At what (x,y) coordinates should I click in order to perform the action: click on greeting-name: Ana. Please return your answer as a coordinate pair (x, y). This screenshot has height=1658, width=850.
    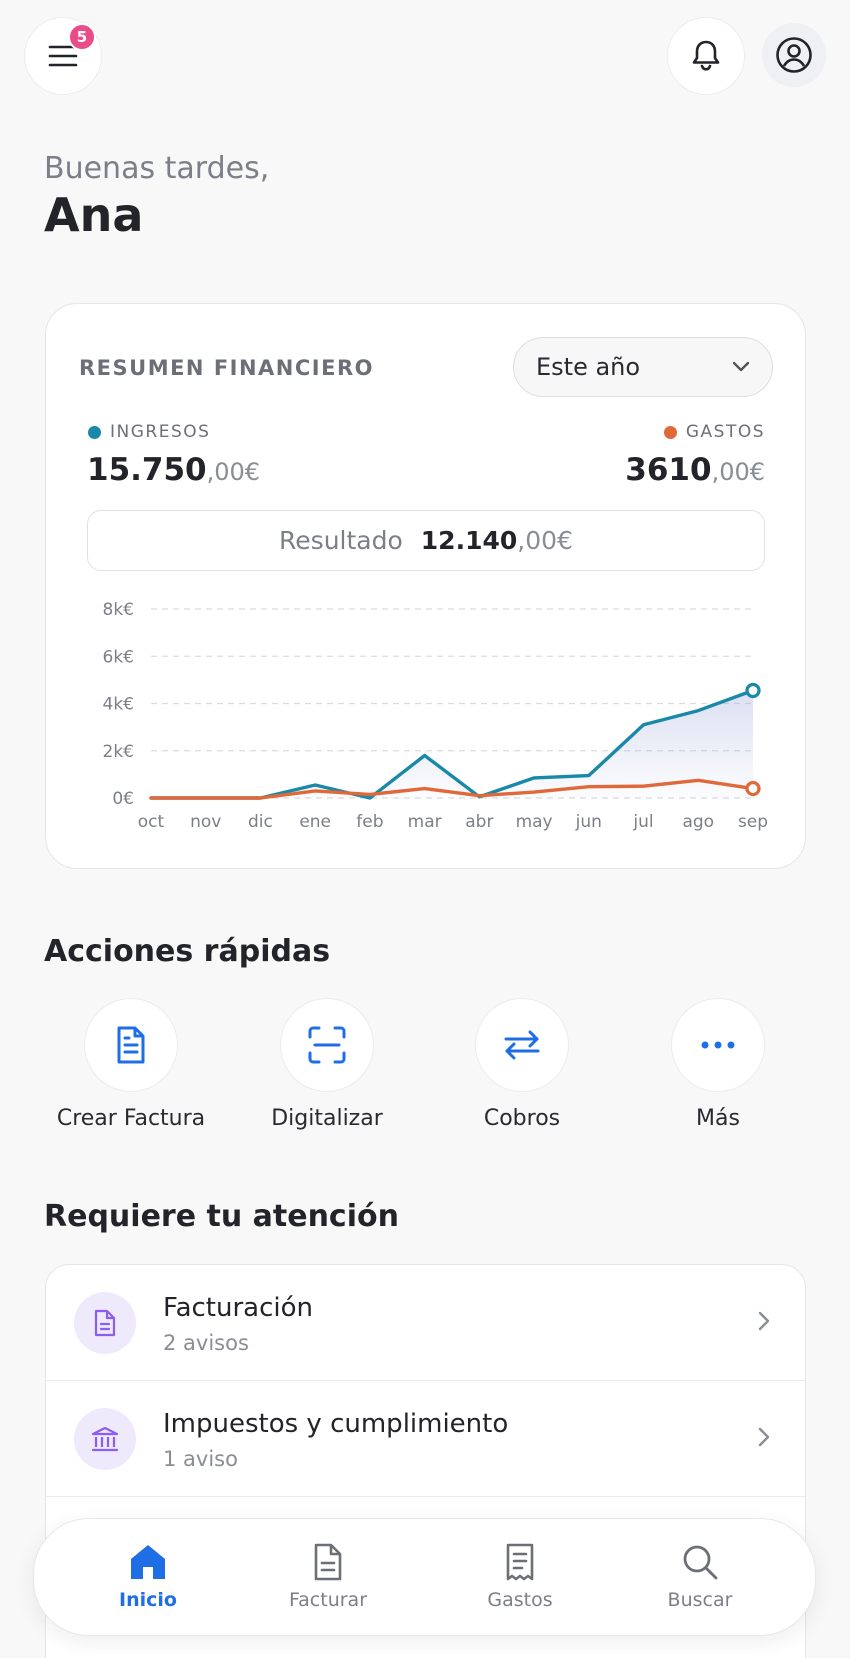
    Looking at the image, I should click on (94, 215).